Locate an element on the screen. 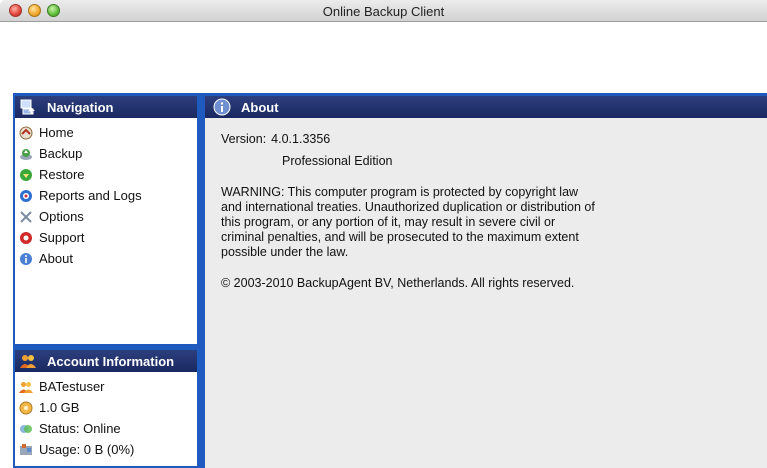 Image resolution: width=767 pixels, height=468 pixels. nav-item-restore: Restore is located at coordinates (106, 174).